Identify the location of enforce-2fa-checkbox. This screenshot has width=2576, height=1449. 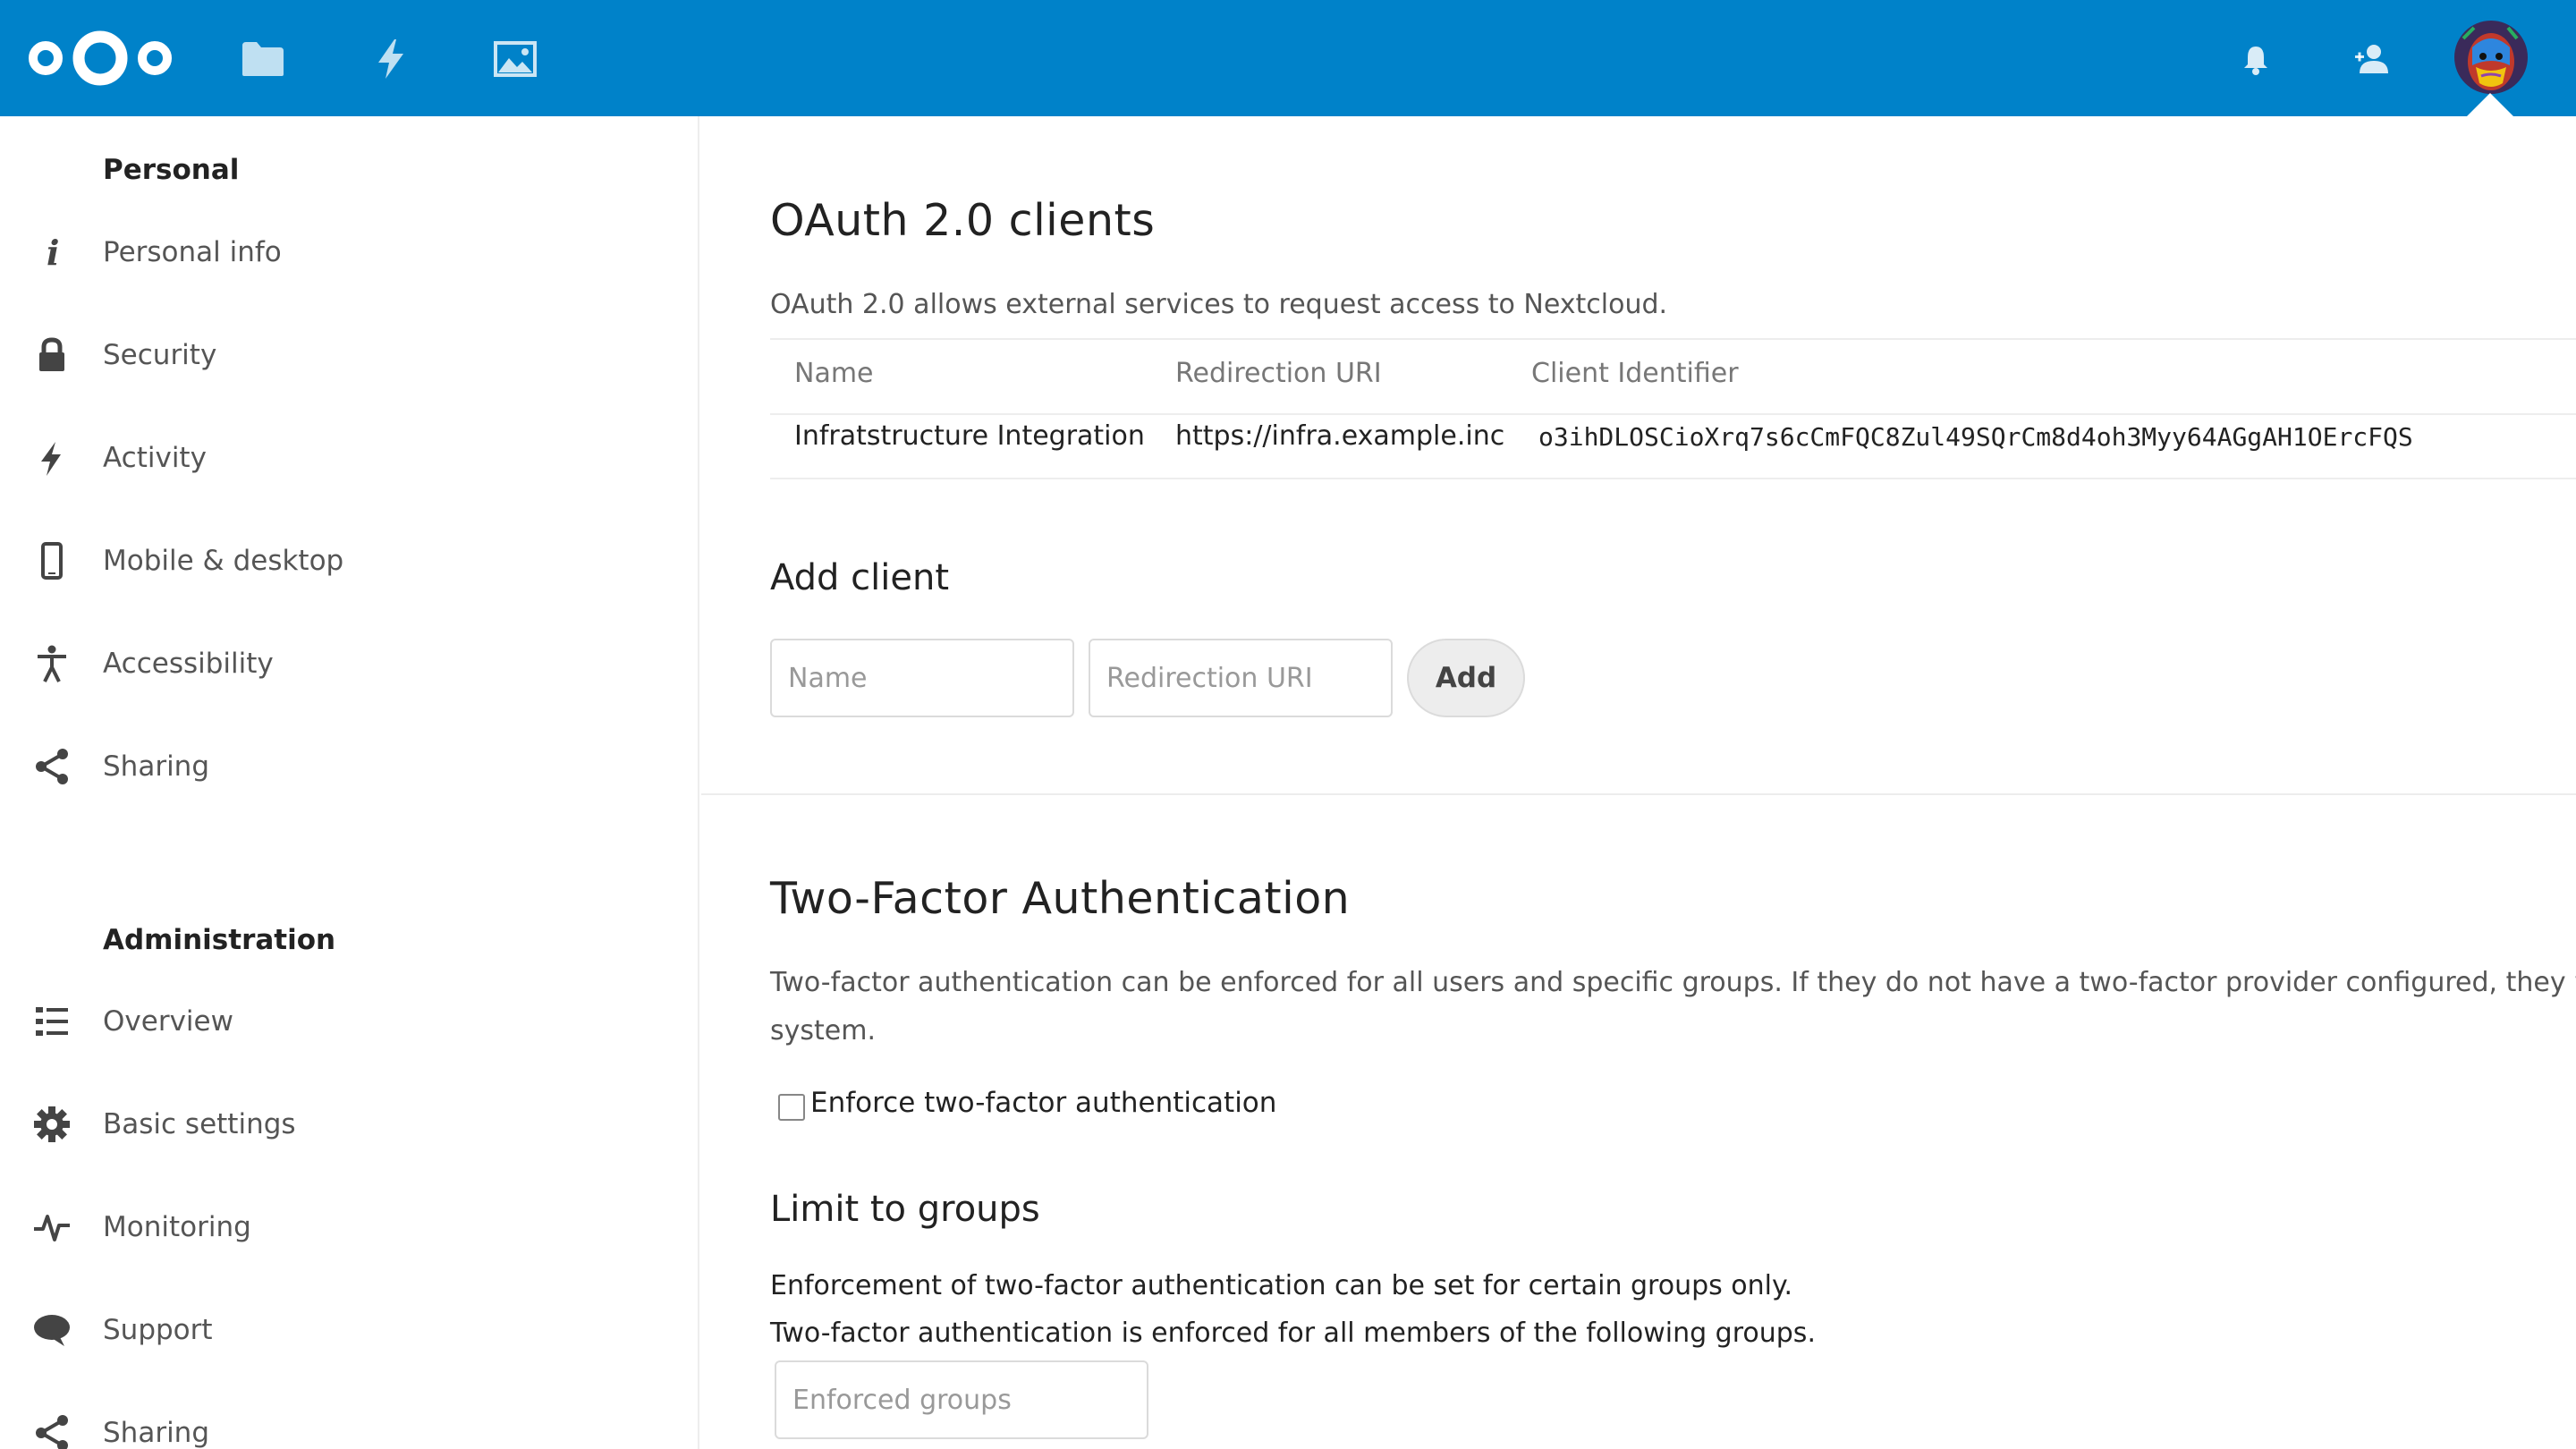
(791, 1107).